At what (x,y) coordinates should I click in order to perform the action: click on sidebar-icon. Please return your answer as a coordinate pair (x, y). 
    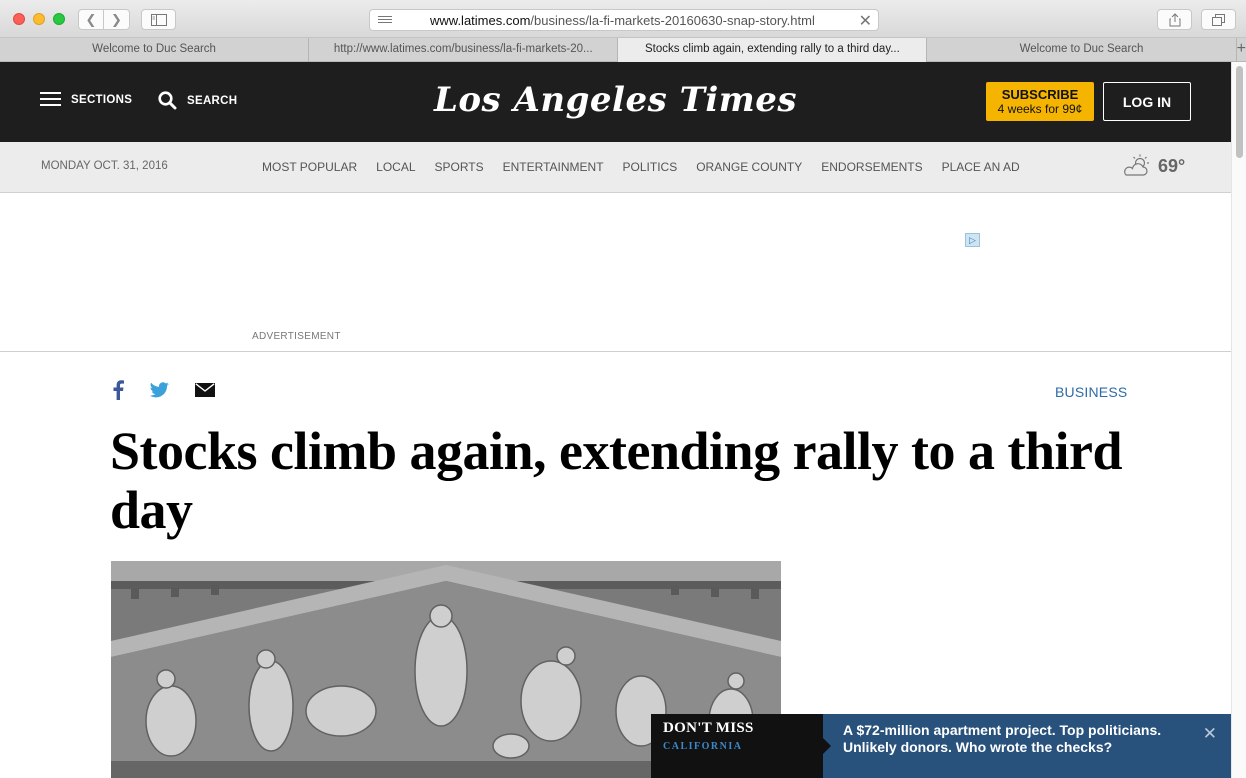
    Looking at the image, I should click on (158, 19).